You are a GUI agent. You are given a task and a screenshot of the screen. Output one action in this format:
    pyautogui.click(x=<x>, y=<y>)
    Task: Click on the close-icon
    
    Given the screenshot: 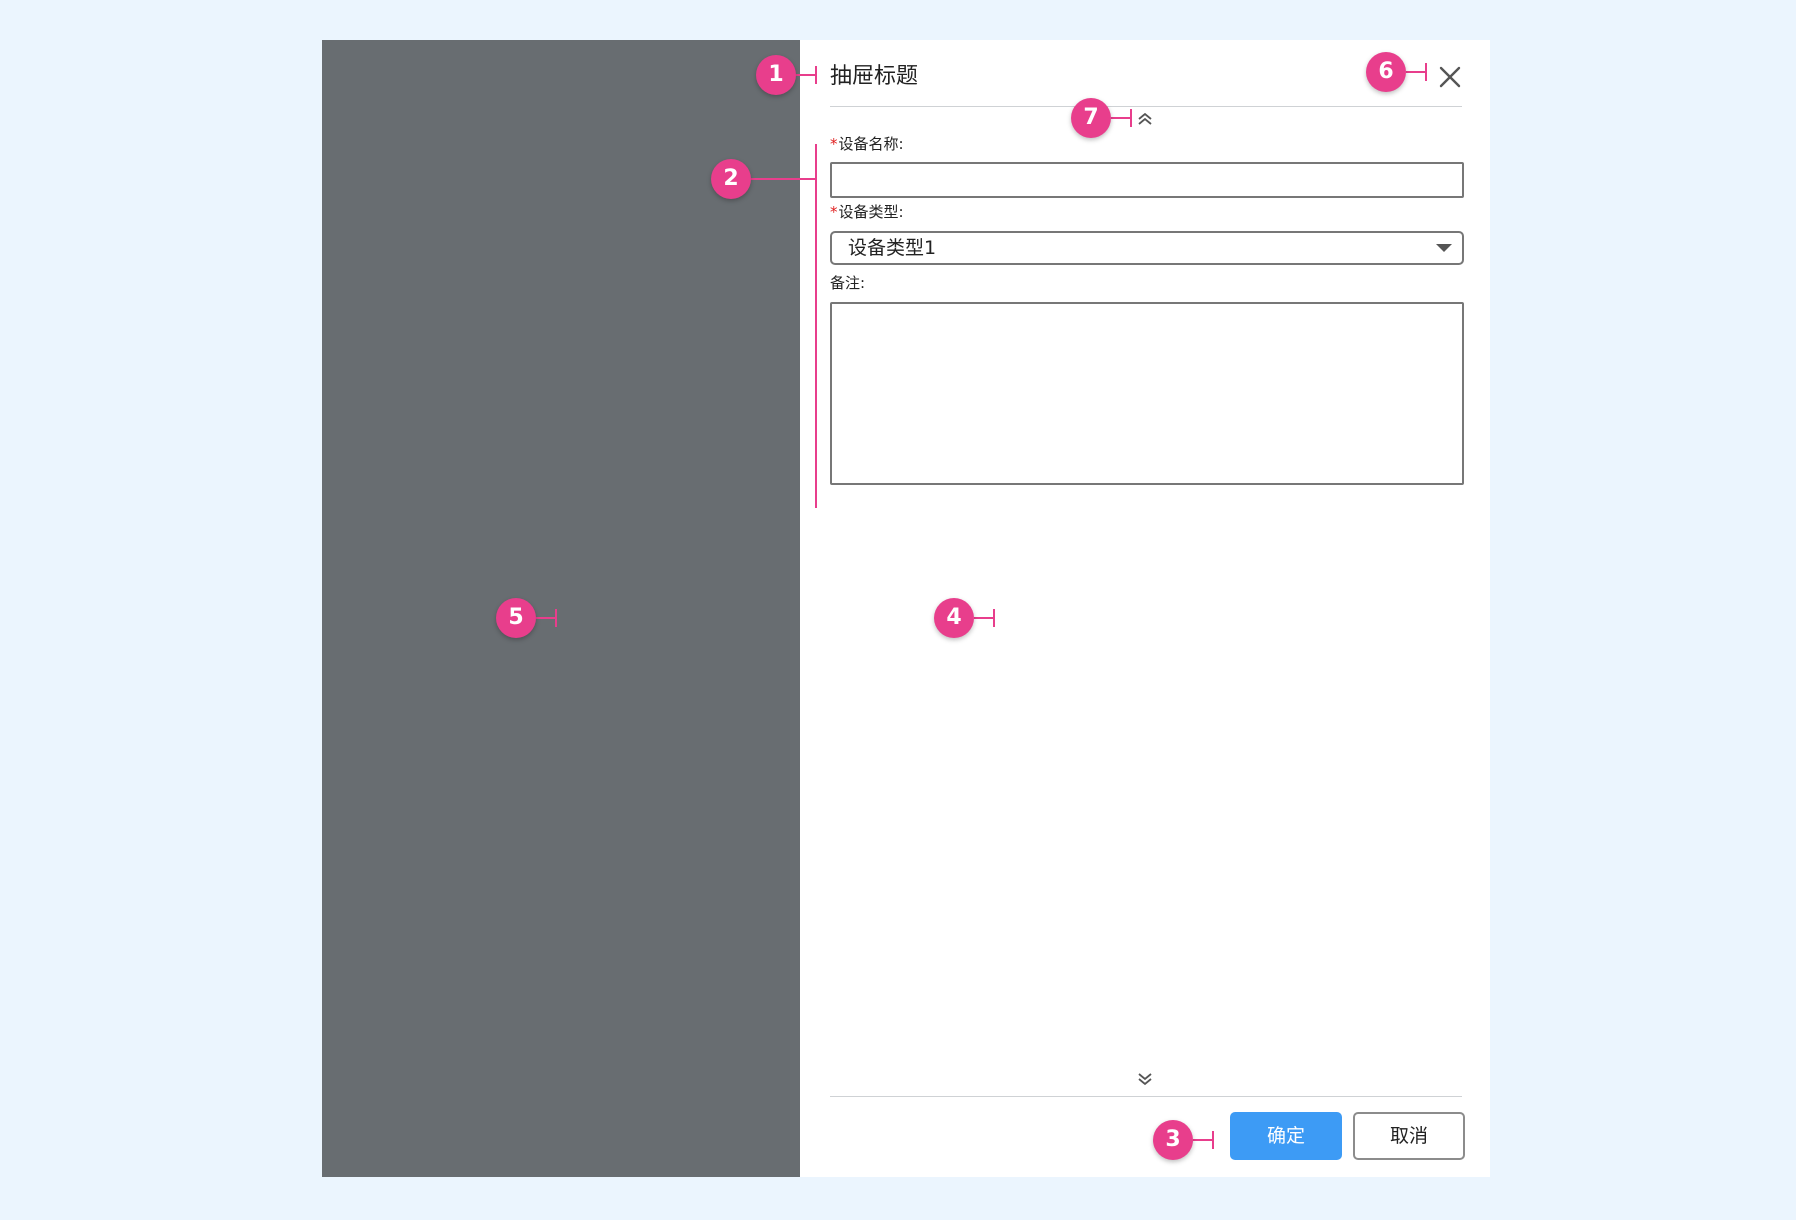 What is the action you would take?
    pyautogui.click(x=1450, y=77)
    